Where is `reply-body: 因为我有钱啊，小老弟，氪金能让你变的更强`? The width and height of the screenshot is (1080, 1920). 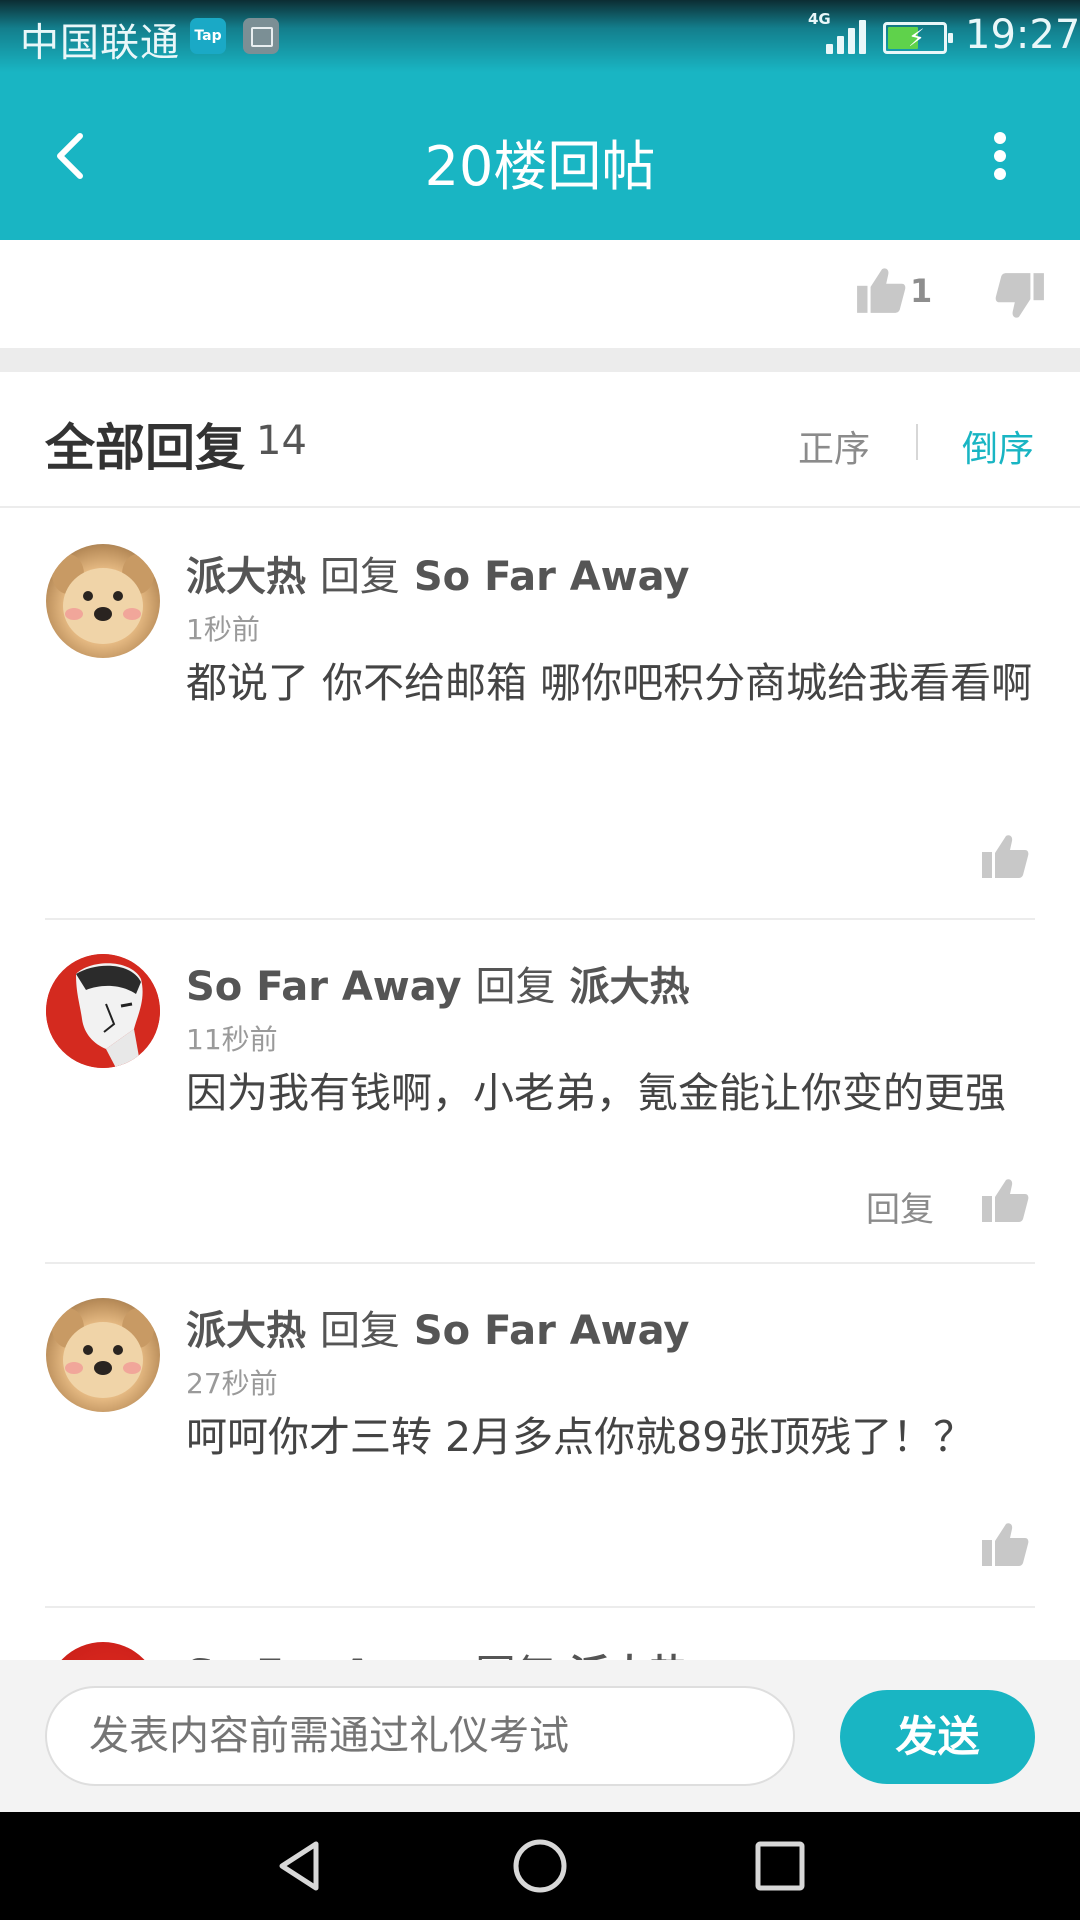 reply-body: 因为我有钱啊，小老弟，氪金能让你变的更强 is located at coordinates (596, 1093).